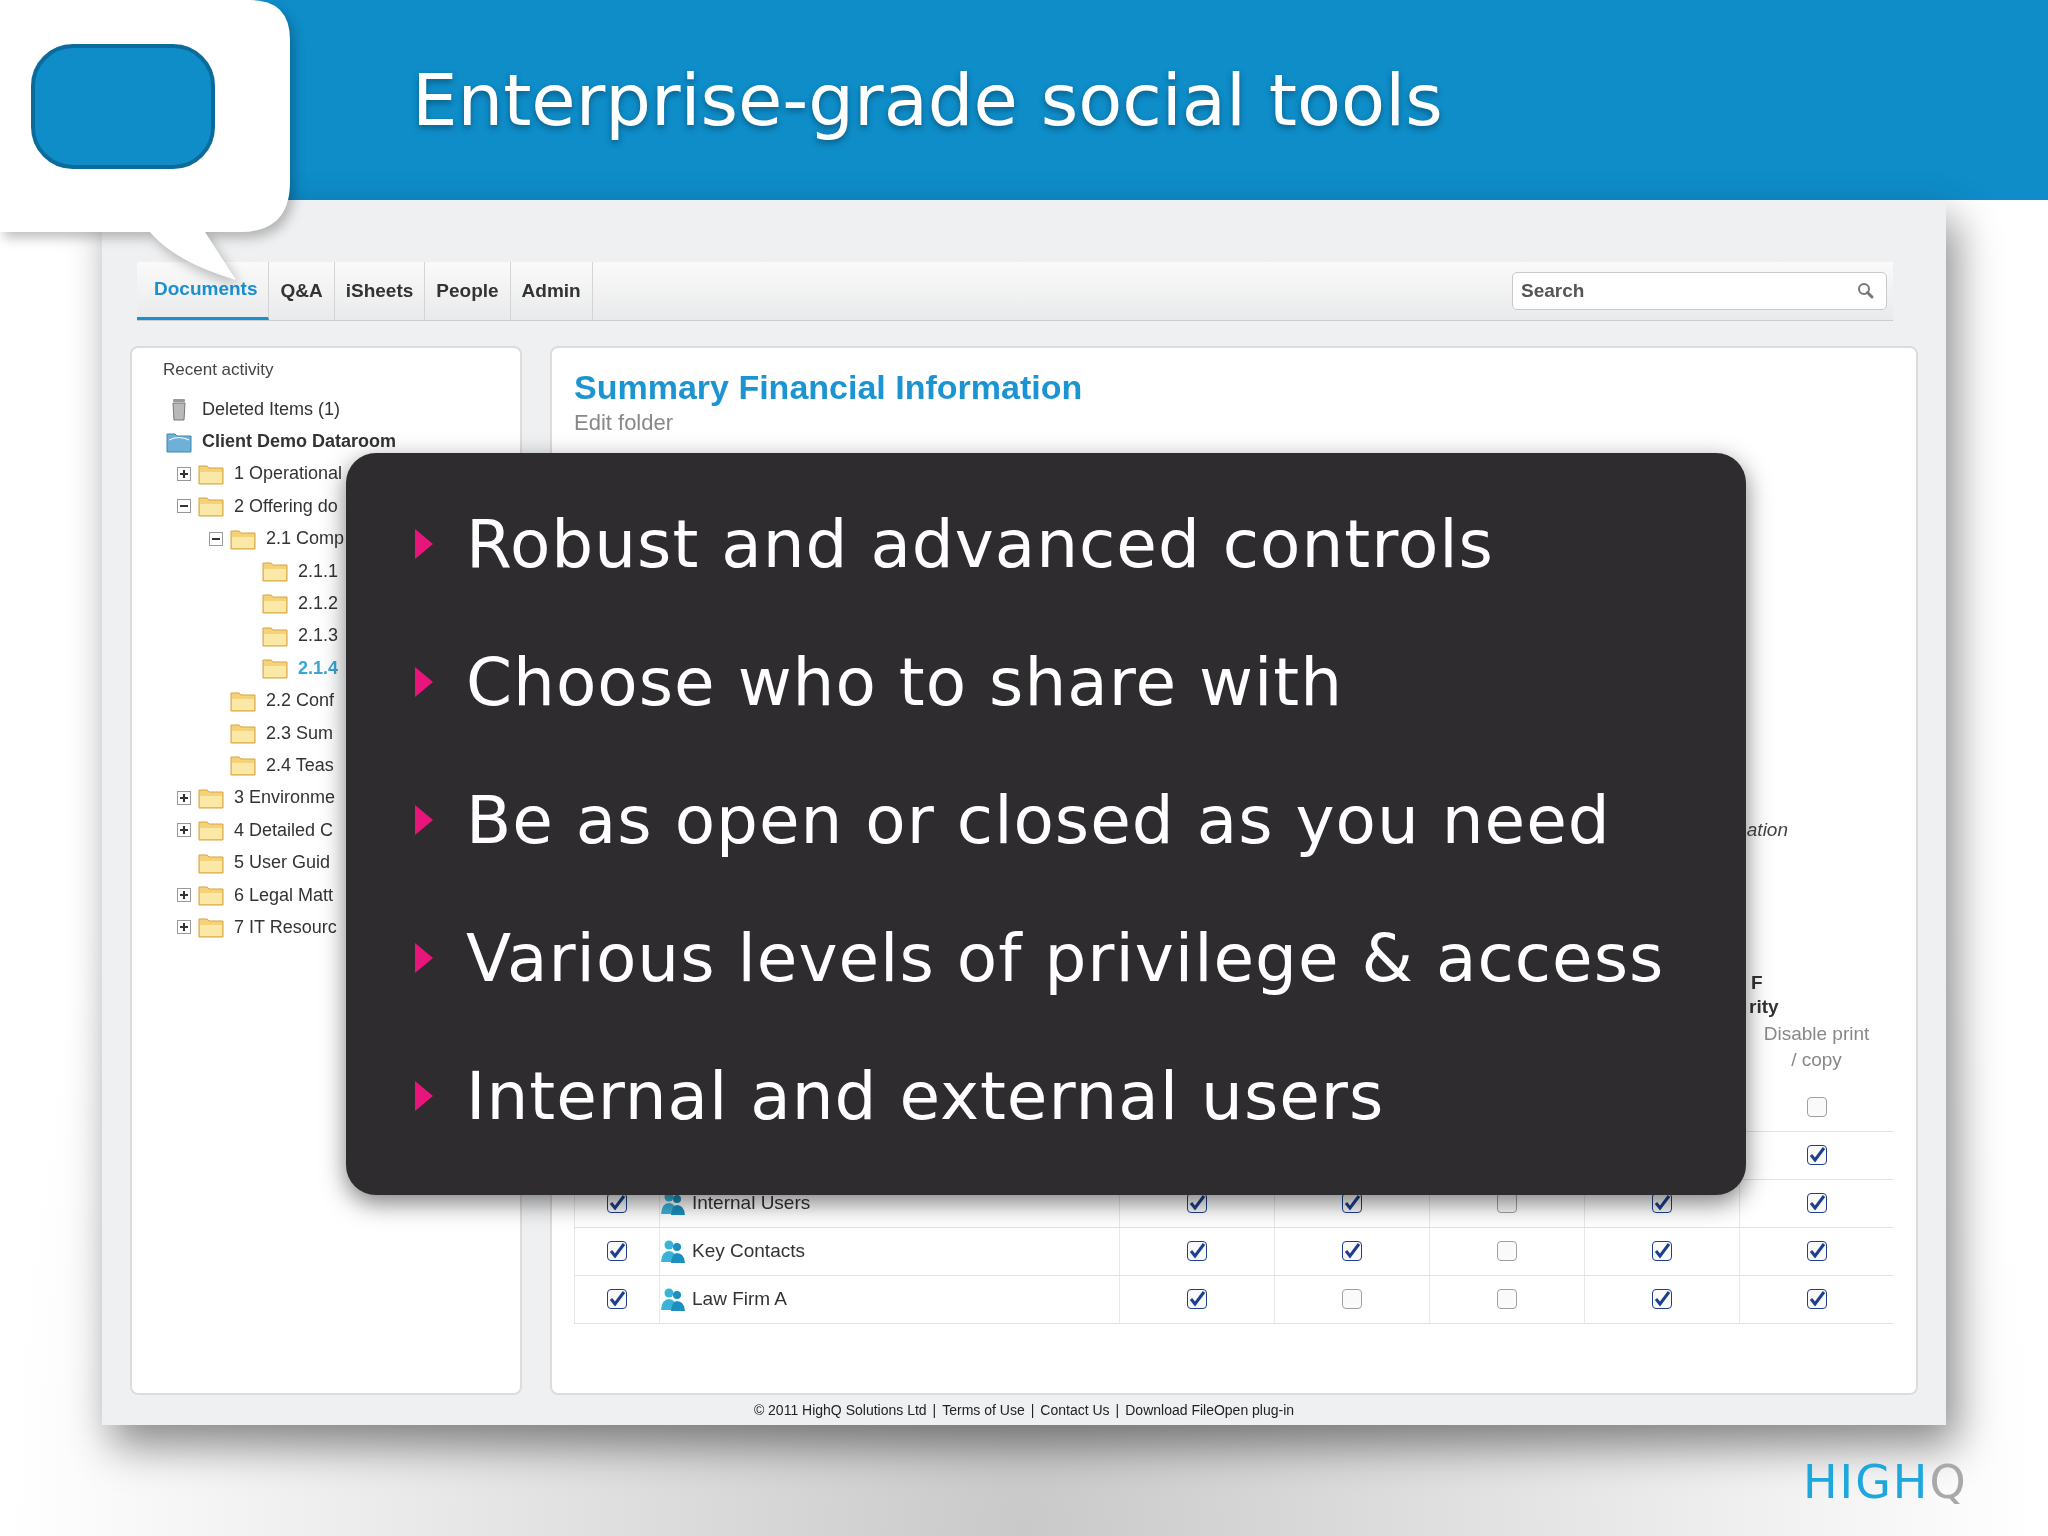 The width and height of the screenshot is (2048, 1536). What do you see at coordinates (624, 422) in the screenshot?
I see `page-subtitle: Edit folder` at bounding box center [624, 422].